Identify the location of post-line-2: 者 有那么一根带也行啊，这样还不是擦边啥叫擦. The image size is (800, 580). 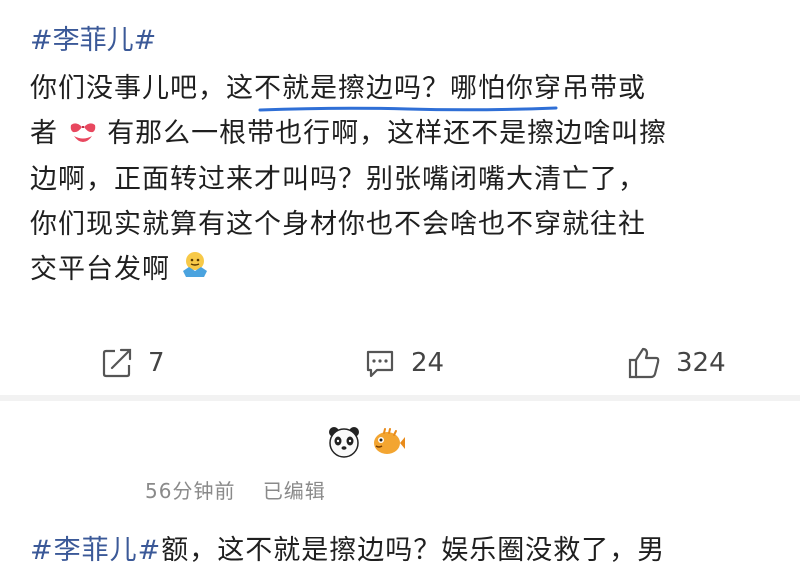
(410, 134).